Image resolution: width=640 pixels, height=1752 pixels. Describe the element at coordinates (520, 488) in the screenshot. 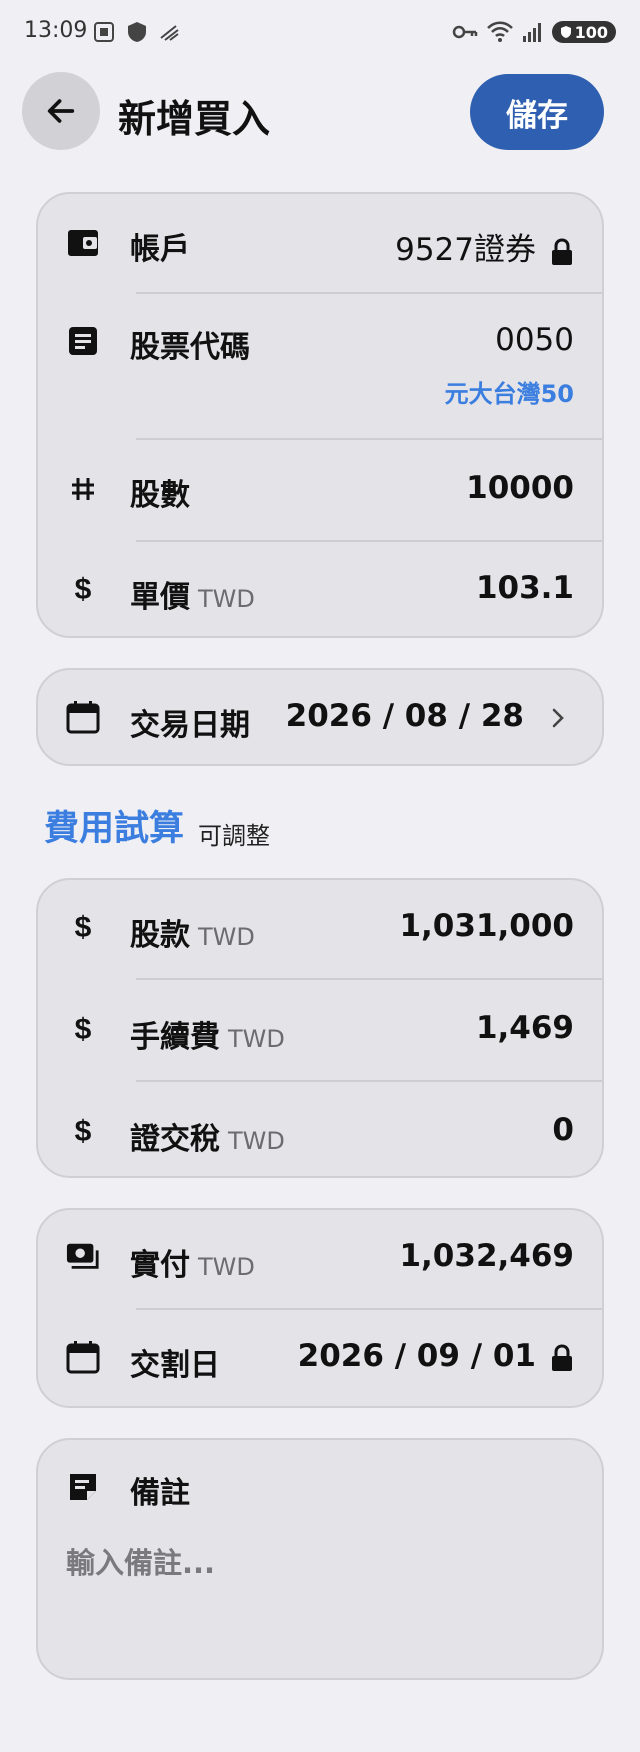

I see `shares-value: 10000` at that location.